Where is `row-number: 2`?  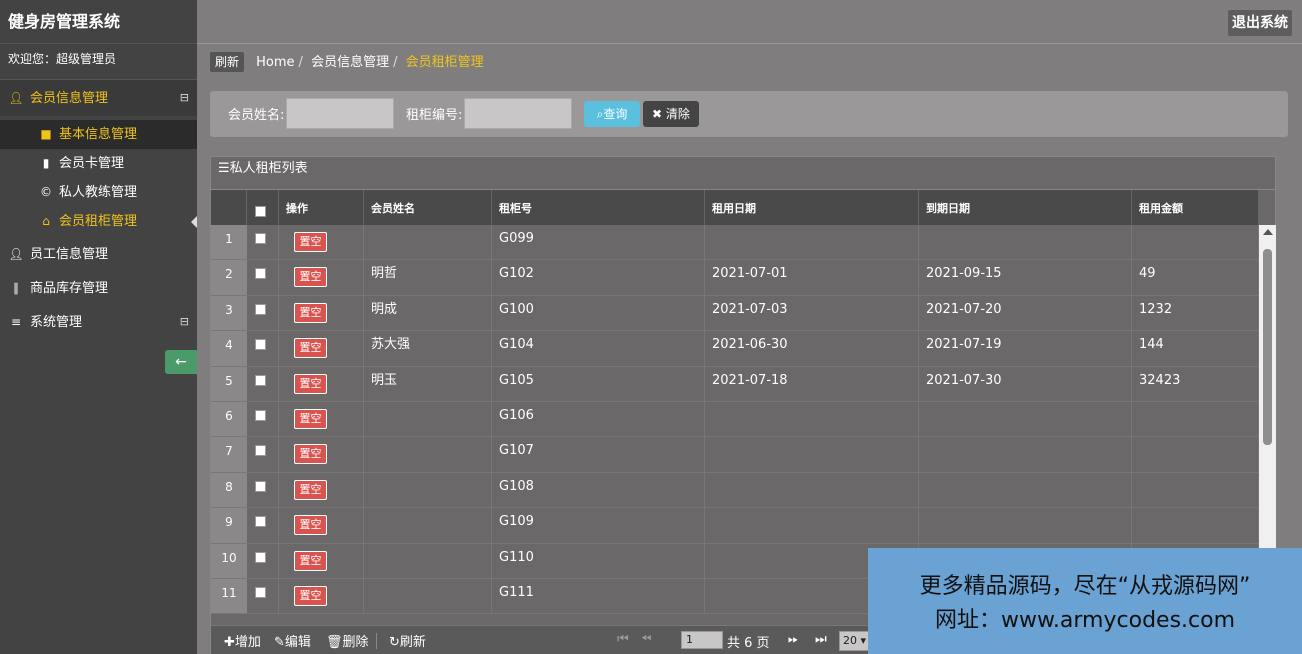
row-number: 2 is located at coordinates (229, 277).